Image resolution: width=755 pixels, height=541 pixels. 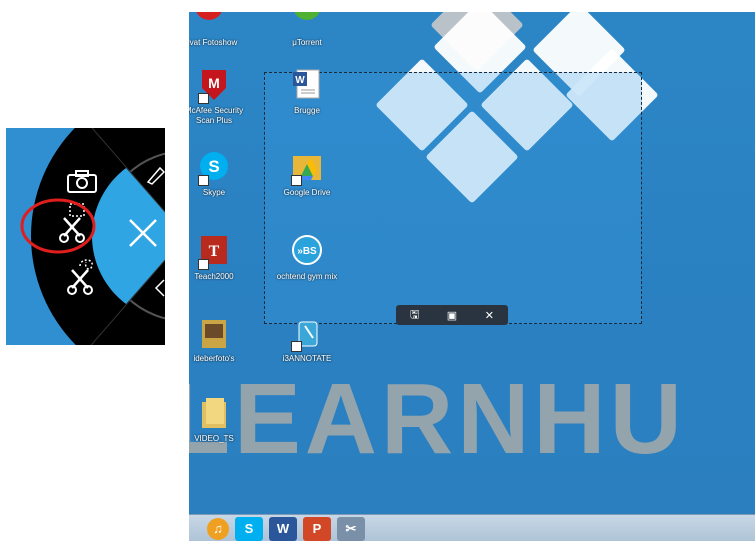 I want to click on desktop-icon-label: Teach2000, so click(x=214, y=276).